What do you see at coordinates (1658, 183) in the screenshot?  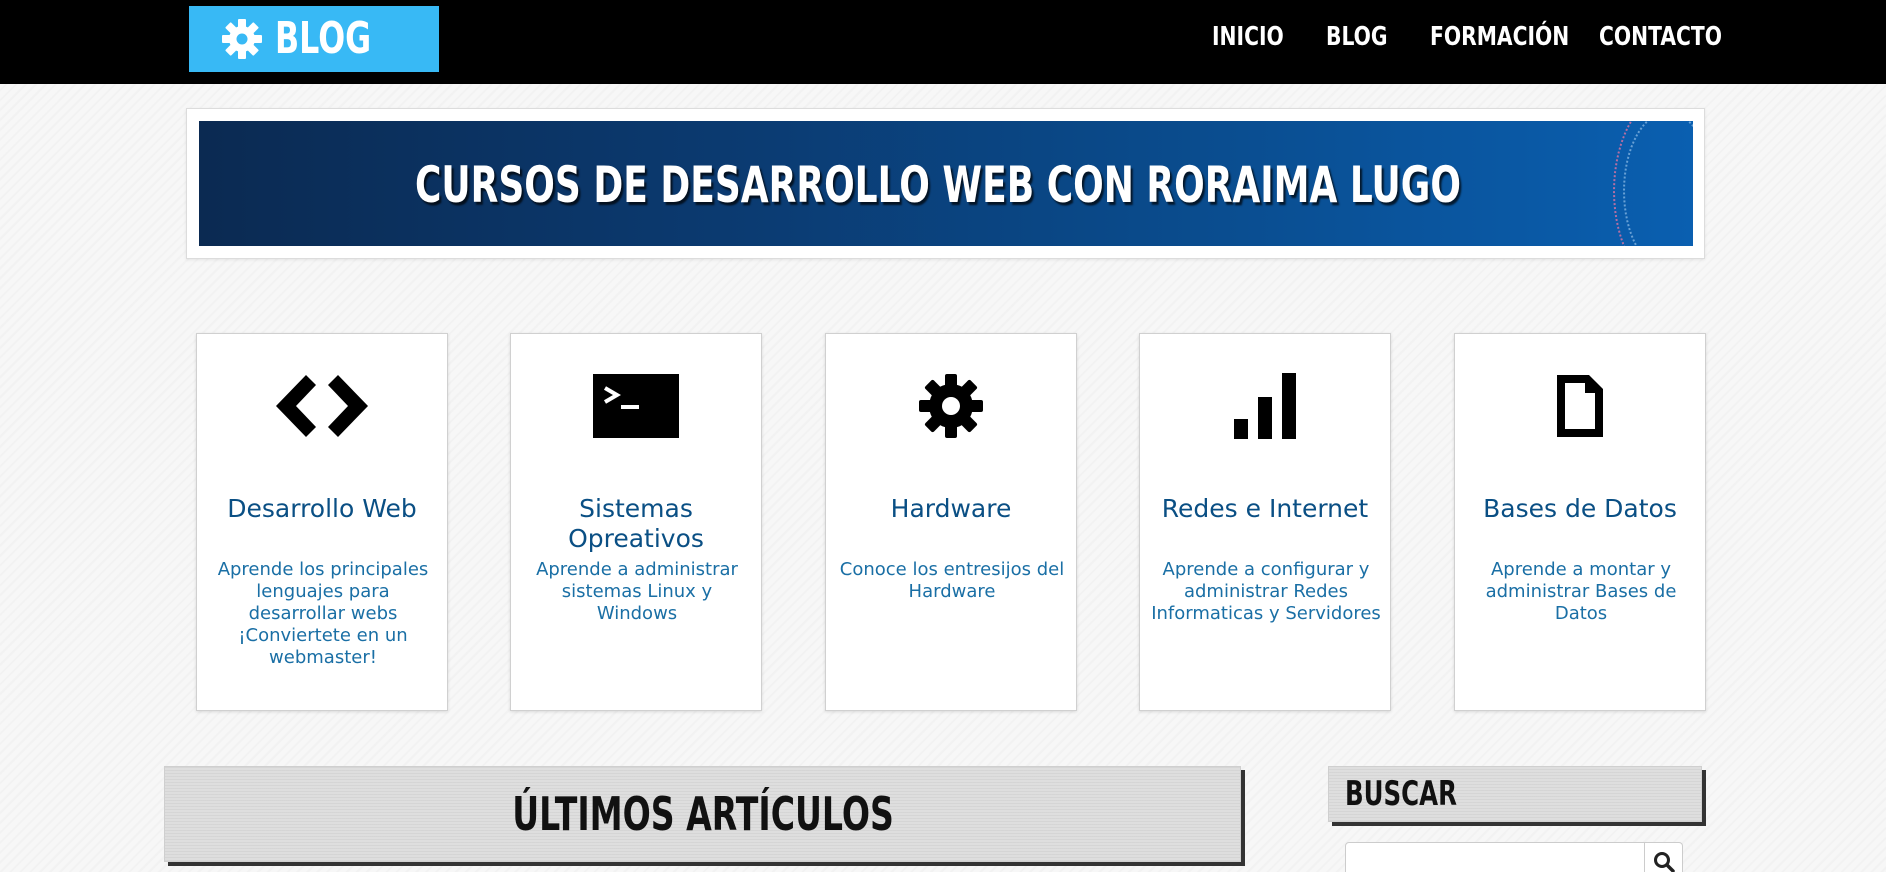 I see `sparkle-decoration` at bounding box center [1658, 183].